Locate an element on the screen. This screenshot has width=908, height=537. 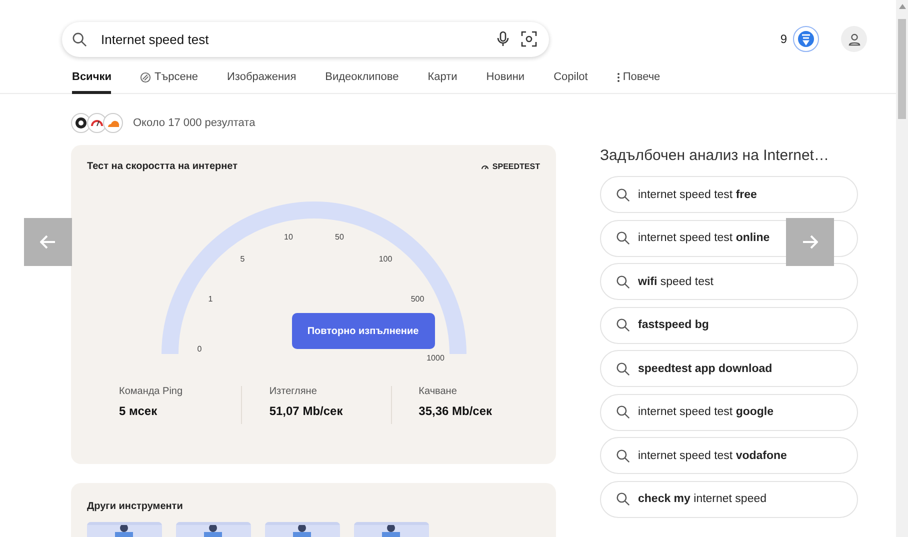
card-title: Други инструменти is located at coordinates (135, 506).